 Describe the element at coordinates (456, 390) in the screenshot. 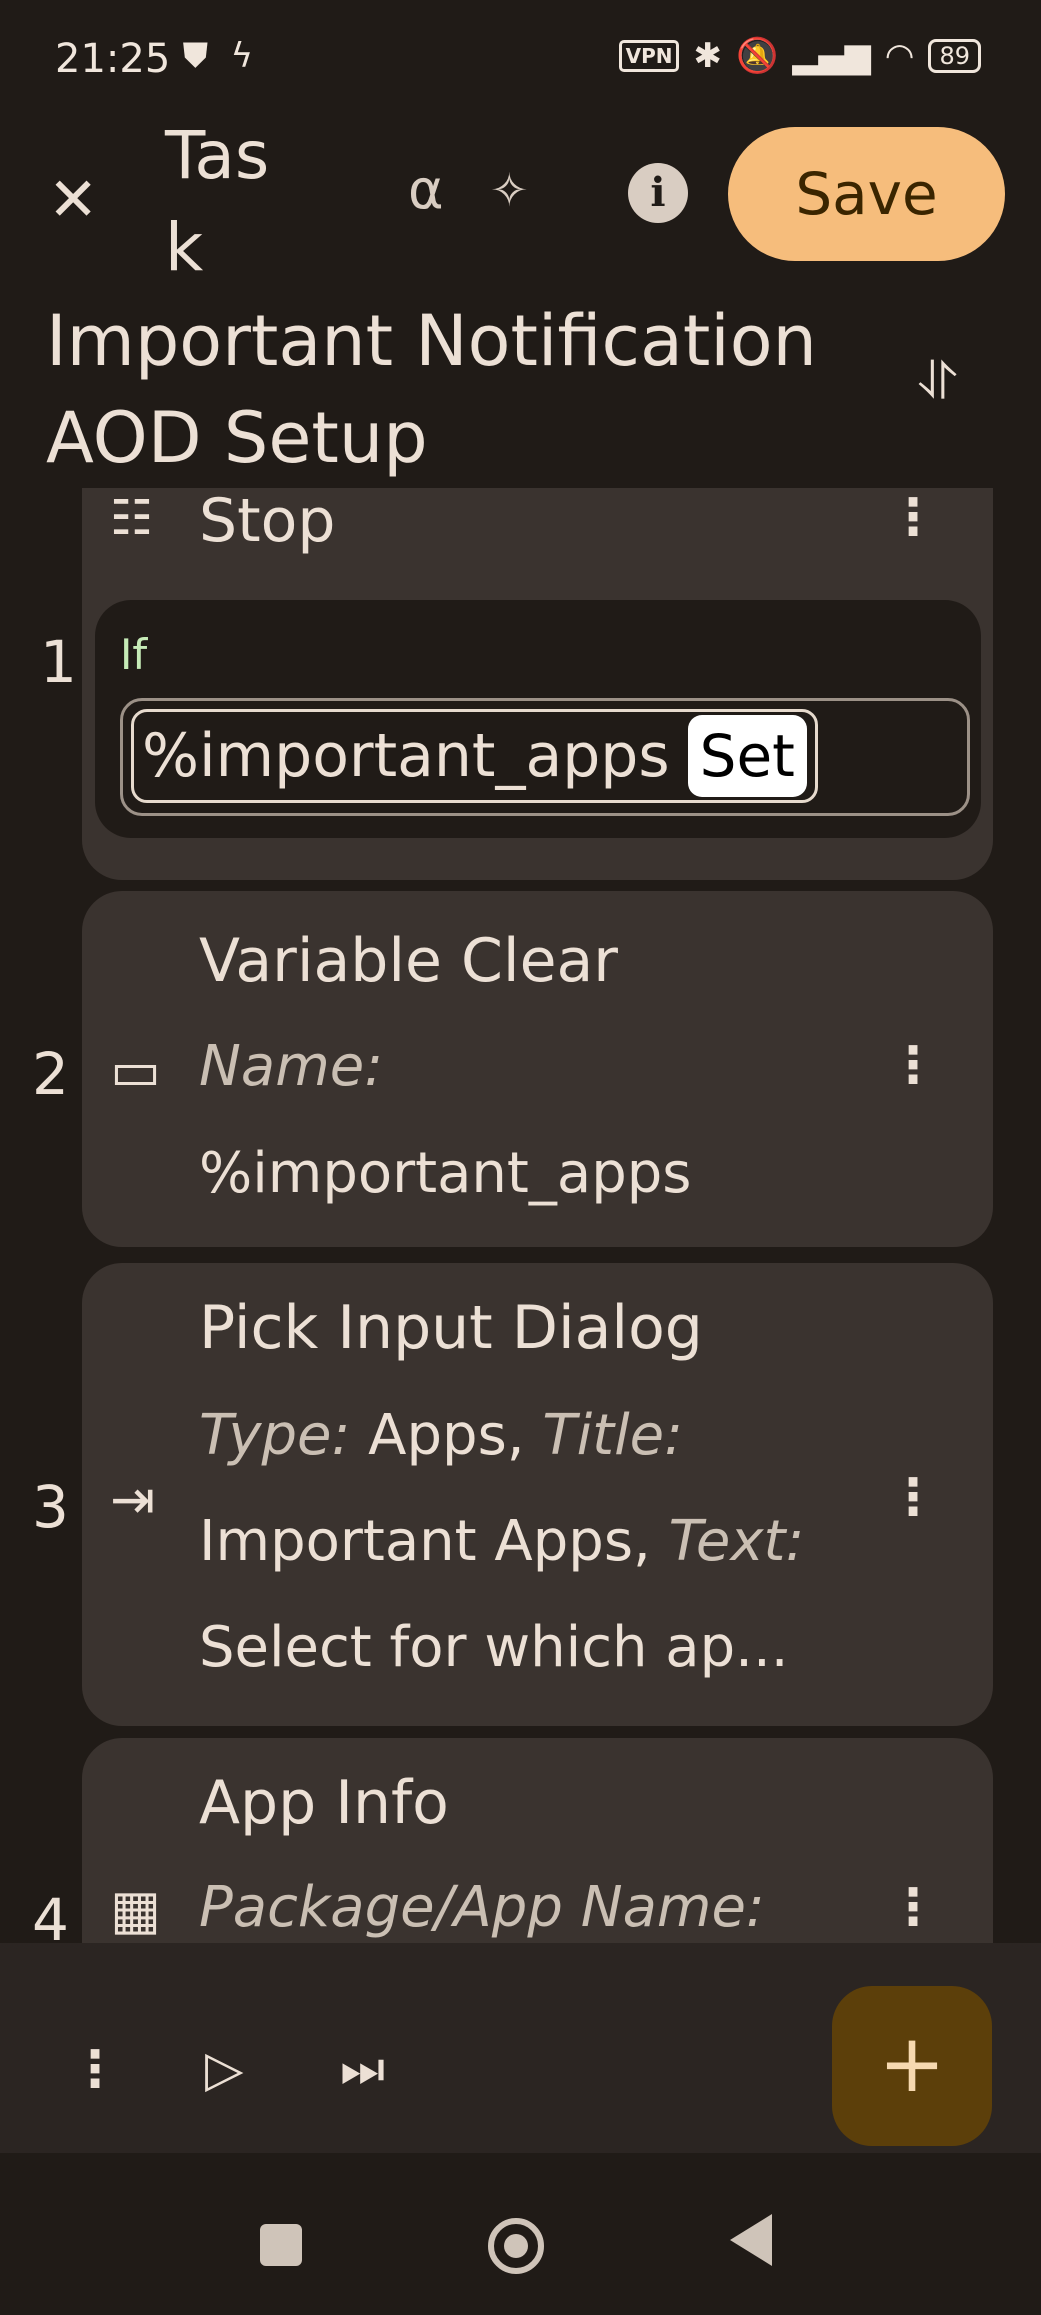

I see `task-name: Important Notification AOD Setup` at that location.